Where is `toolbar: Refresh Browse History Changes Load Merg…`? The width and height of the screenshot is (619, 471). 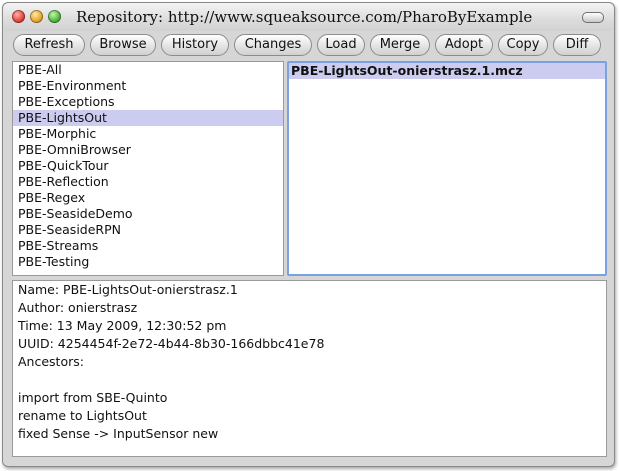 toolbar: Refresh Browse History Changes Load Merg… is located at coordinates (311, 46).